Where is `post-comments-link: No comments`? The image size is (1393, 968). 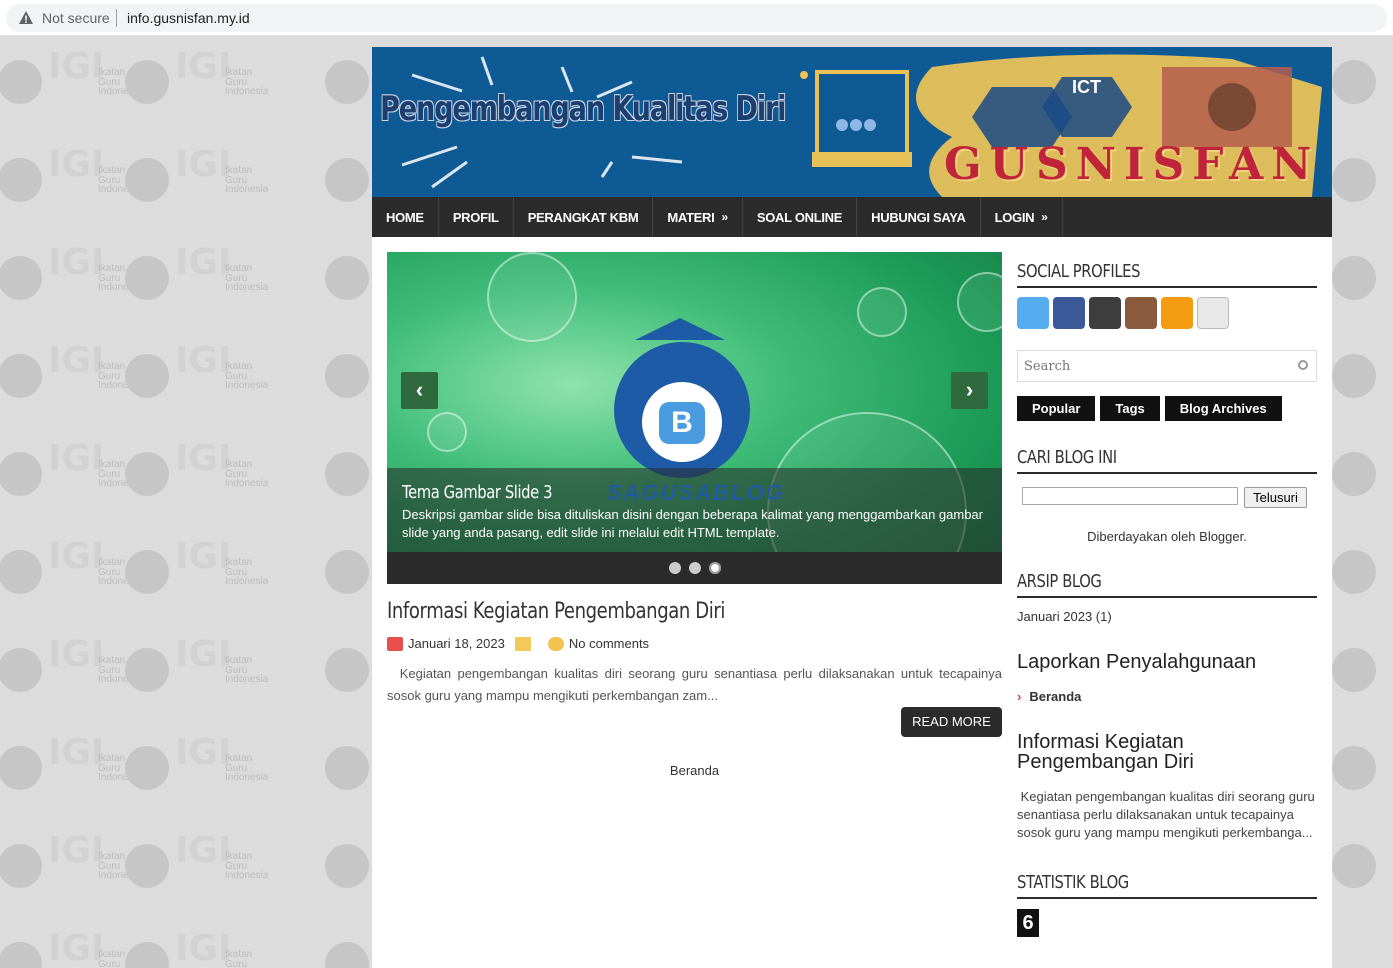 post-comments-link: No comments is located at coordinates (609, 643).